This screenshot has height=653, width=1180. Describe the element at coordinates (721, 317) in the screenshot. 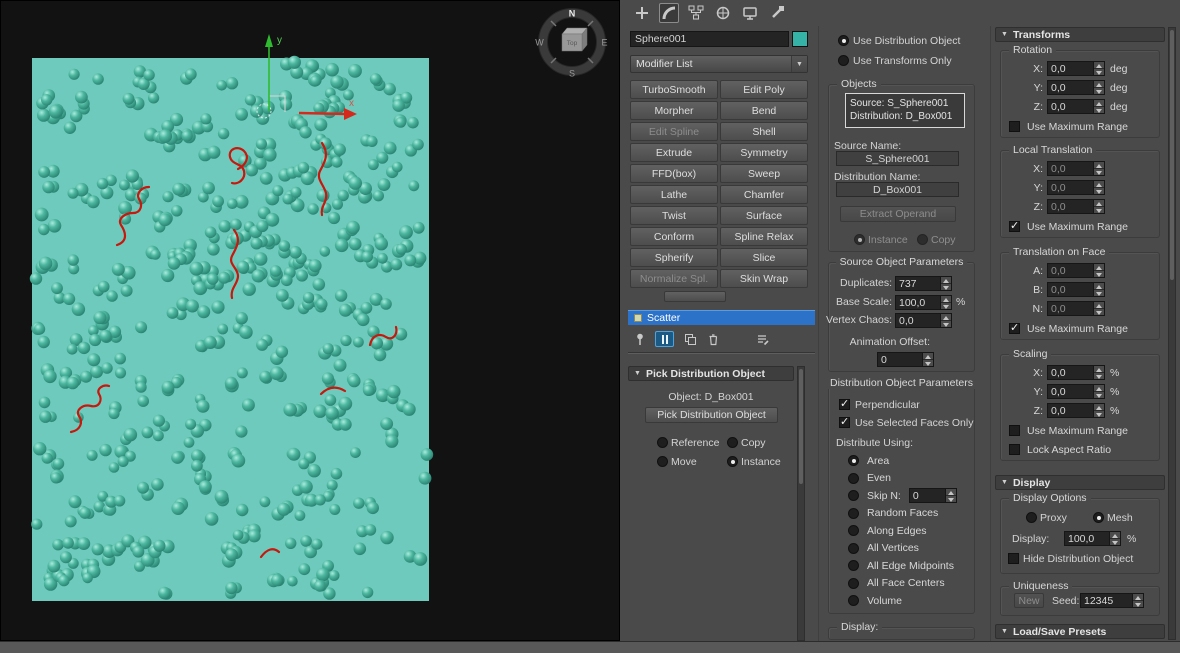

I see `modifier-stack-selected-row: Scatter` at that location.